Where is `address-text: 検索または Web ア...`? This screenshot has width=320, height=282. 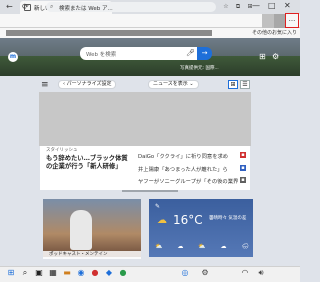 address-text: 検索または Web ア... is located at coordinates (86, 9).